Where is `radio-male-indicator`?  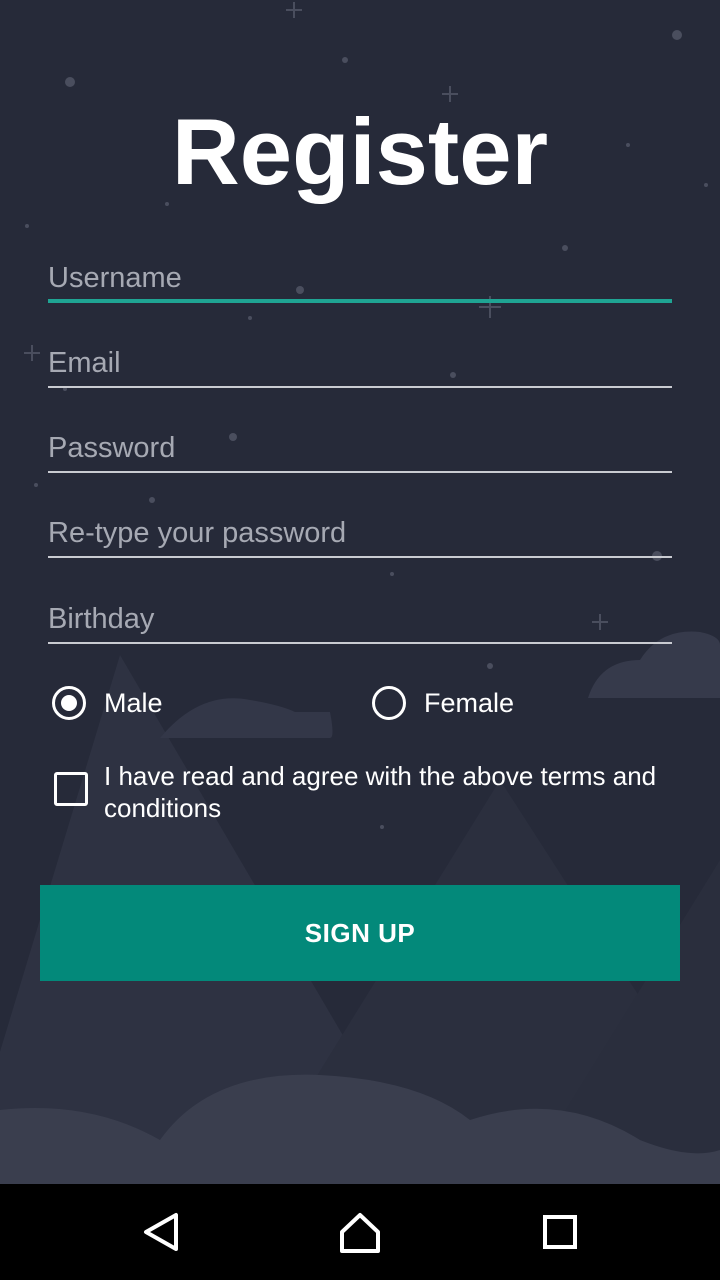 radio-male-indicator is located at coordinates (69, 703).